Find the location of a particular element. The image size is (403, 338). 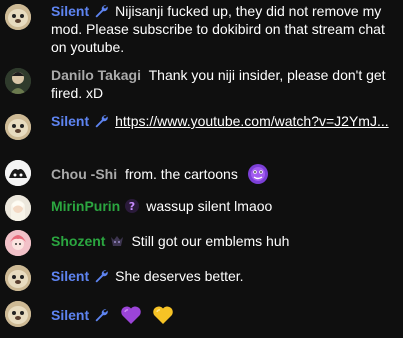

purple-genie-emoji is located at coordinates (257, 174).